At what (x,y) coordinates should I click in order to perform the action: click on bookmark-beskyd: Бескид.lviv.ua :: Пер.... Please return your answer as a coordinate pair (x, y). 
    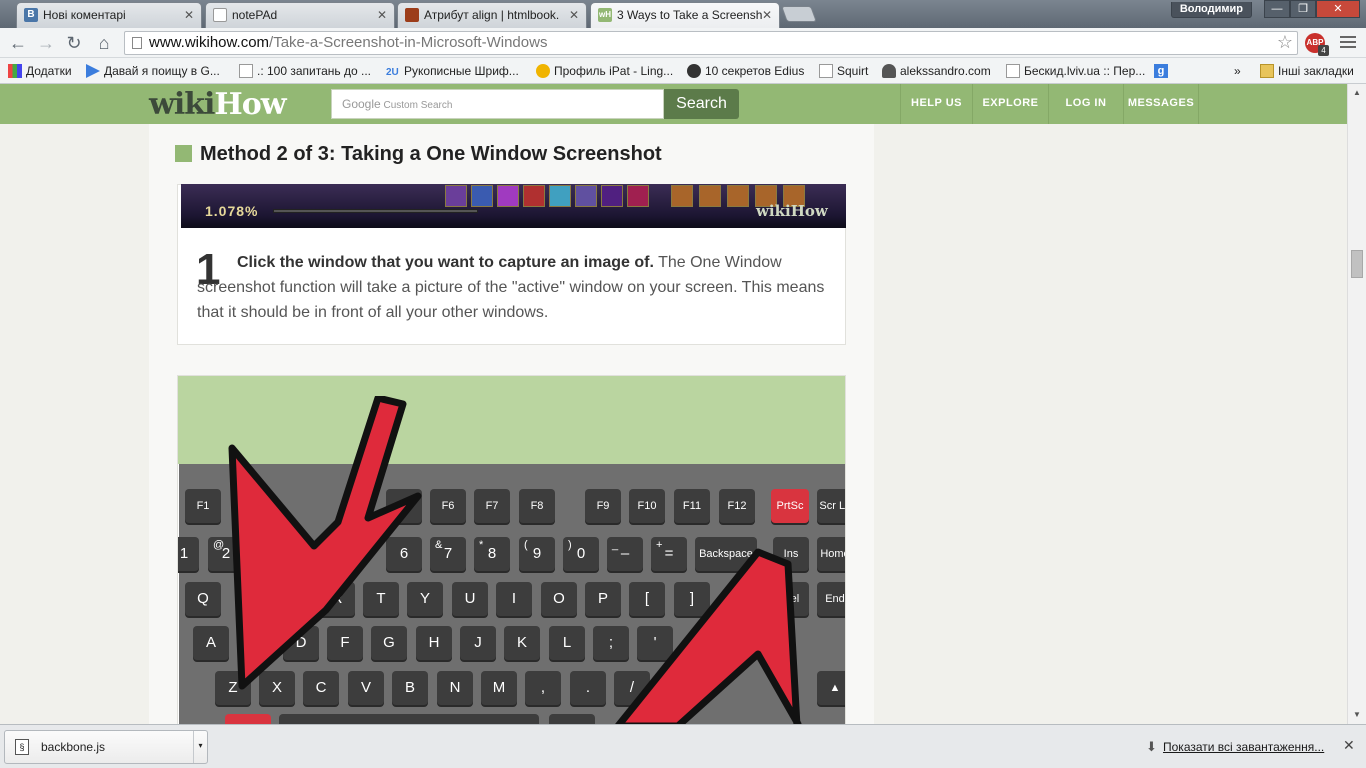
    Looking at the image, I should click on (1074, 71).